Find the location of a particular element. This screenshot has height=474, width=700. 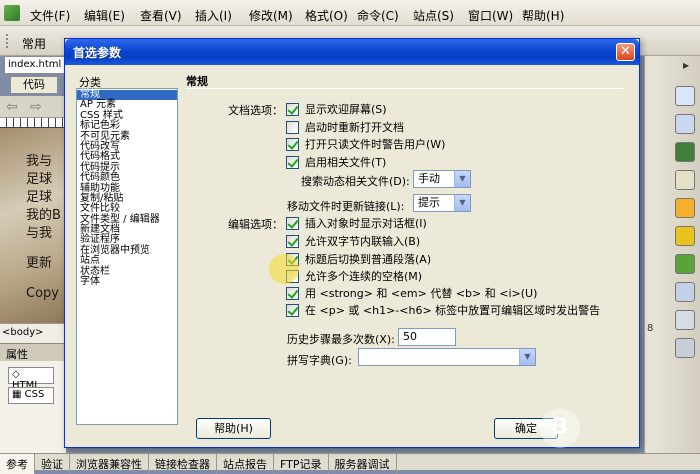

menu-view: 查看(V) is located at coordinates (161, 15).